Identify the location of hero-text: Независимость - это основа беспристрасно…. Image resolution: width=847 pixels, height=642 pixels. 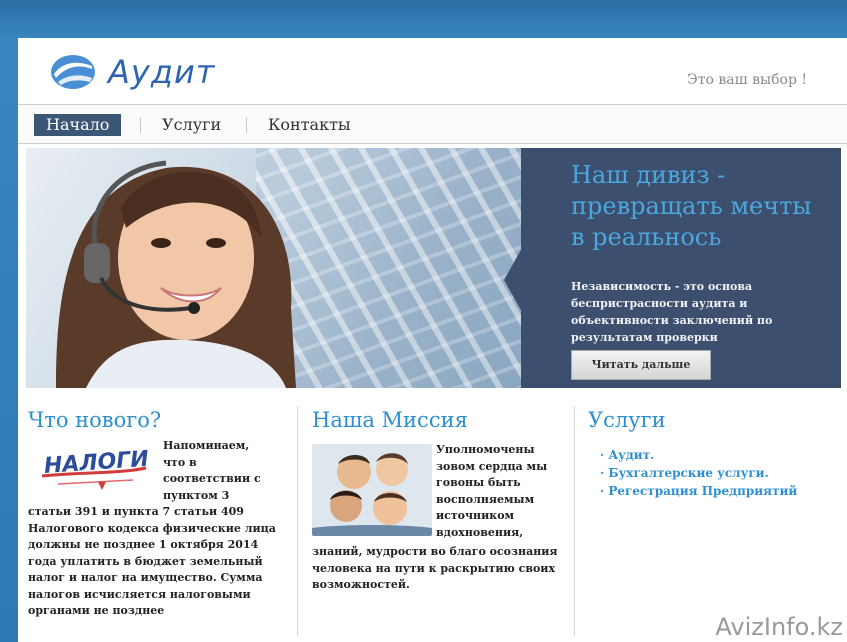
(672, 312).